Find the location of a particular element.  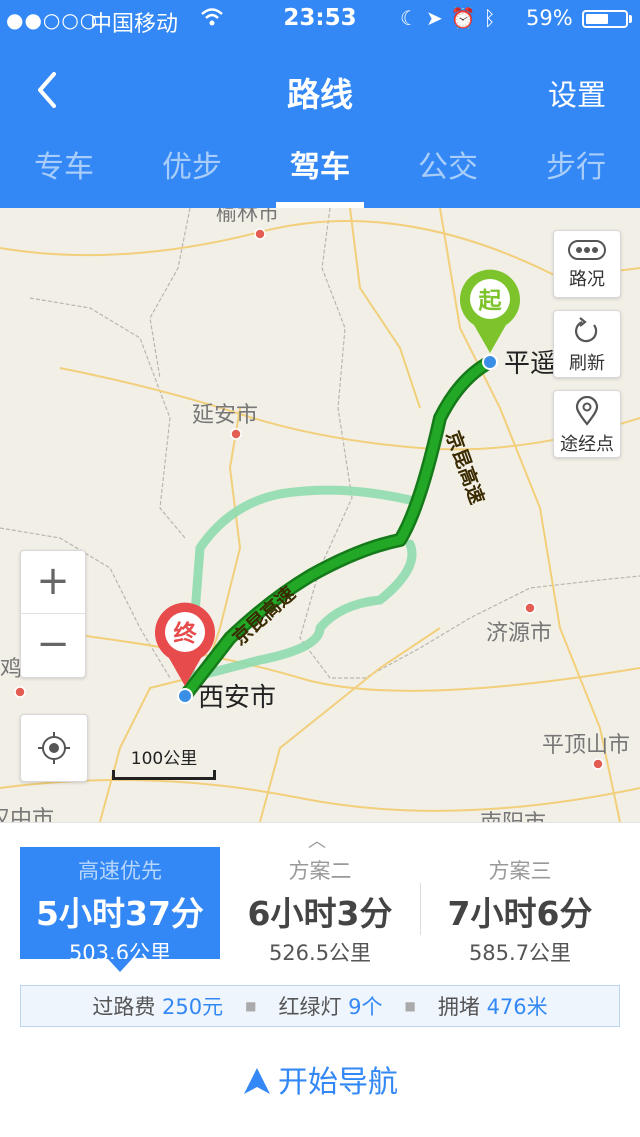

toll-label: 过路费 is located at coordinates (124, 1007).